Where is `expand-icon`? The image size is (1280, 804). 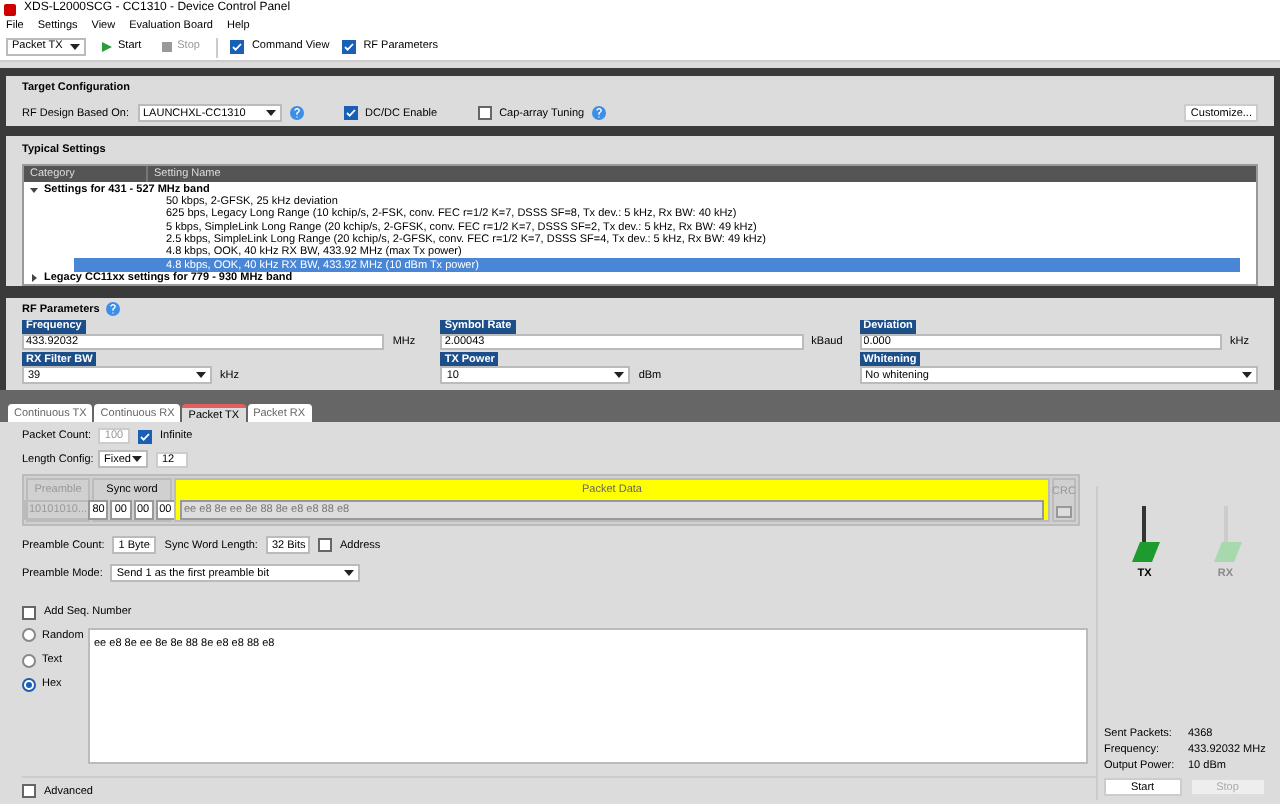
expand-icon is located at coordinates (34, 277).